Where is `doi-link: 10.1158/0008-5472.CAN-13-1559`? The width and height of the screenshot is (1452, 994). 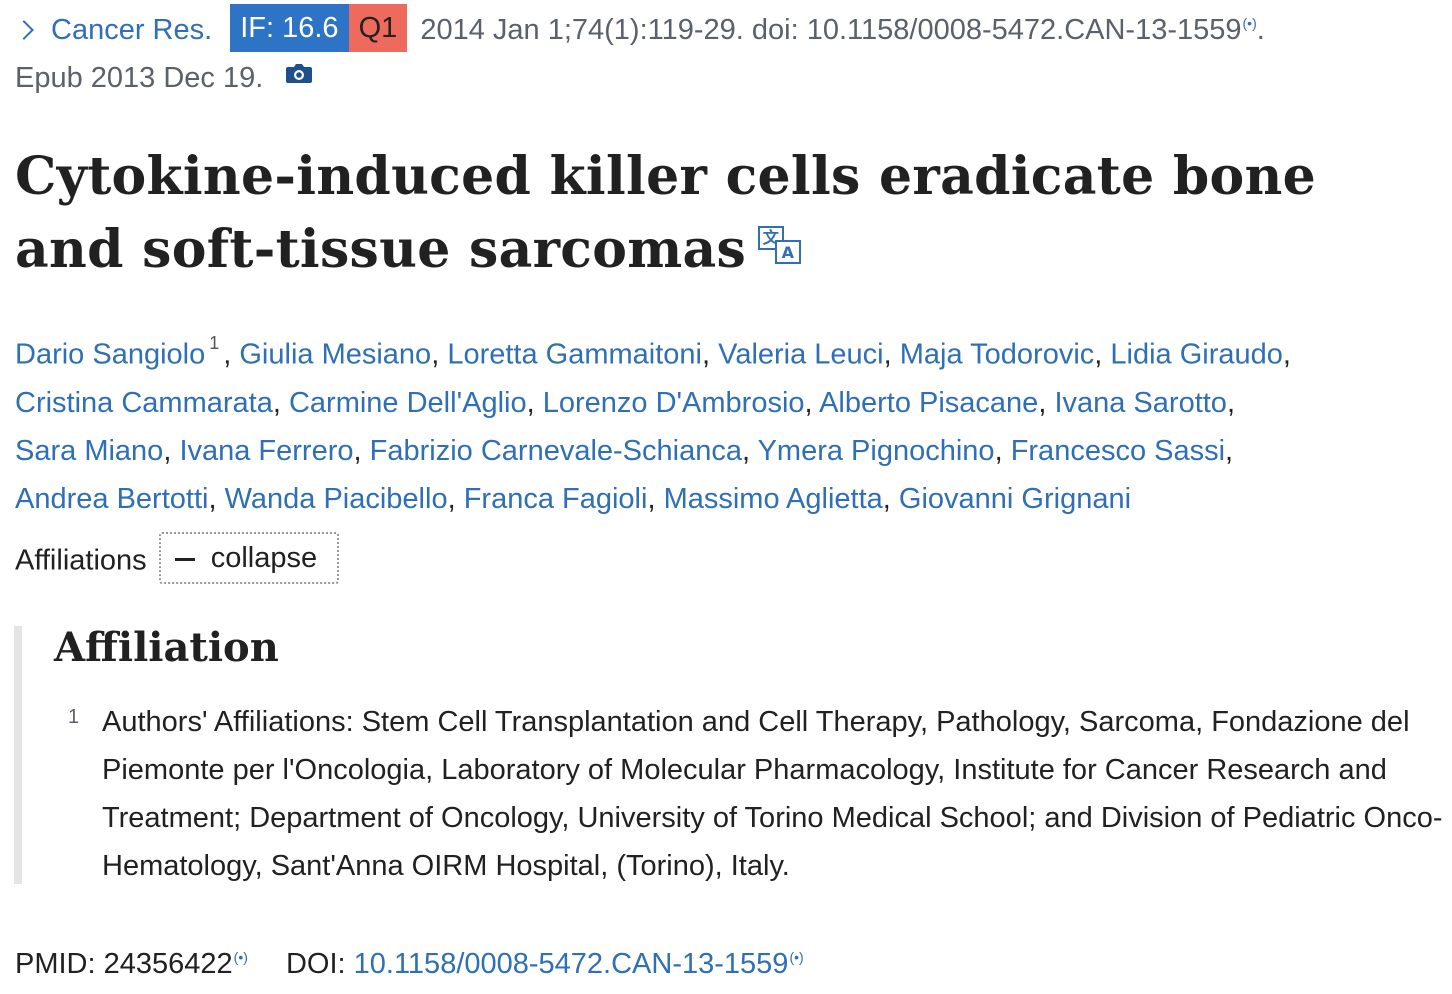
doi-link: 10.1158/0008-5472.CAN-13-1559 is located at coordinates (571, 964).